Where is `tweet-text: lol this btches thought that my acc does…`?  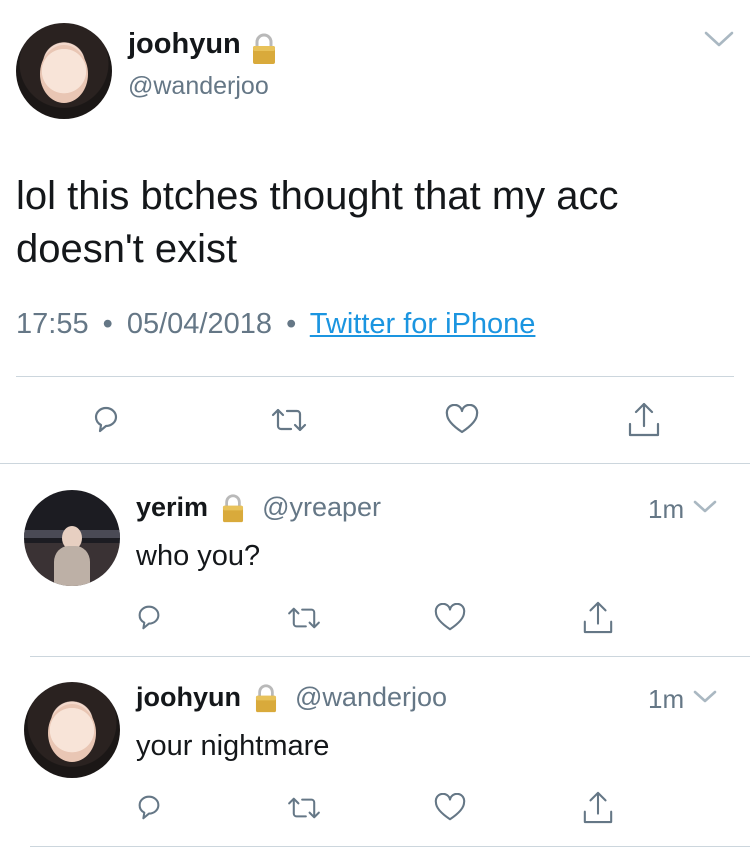 tweet-text: lol this btches thought that my acc does… is located at coordinates (317, 223).